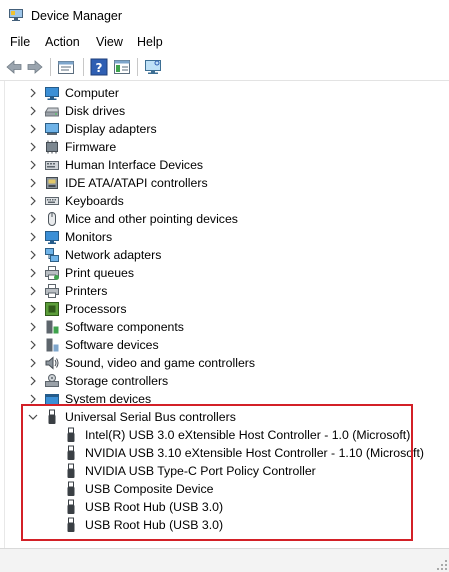 The image size is (449, 572). I want to click on tree-item-sound-video-and-game-controllers: Sound, video and game controllers, so click(225, 363).